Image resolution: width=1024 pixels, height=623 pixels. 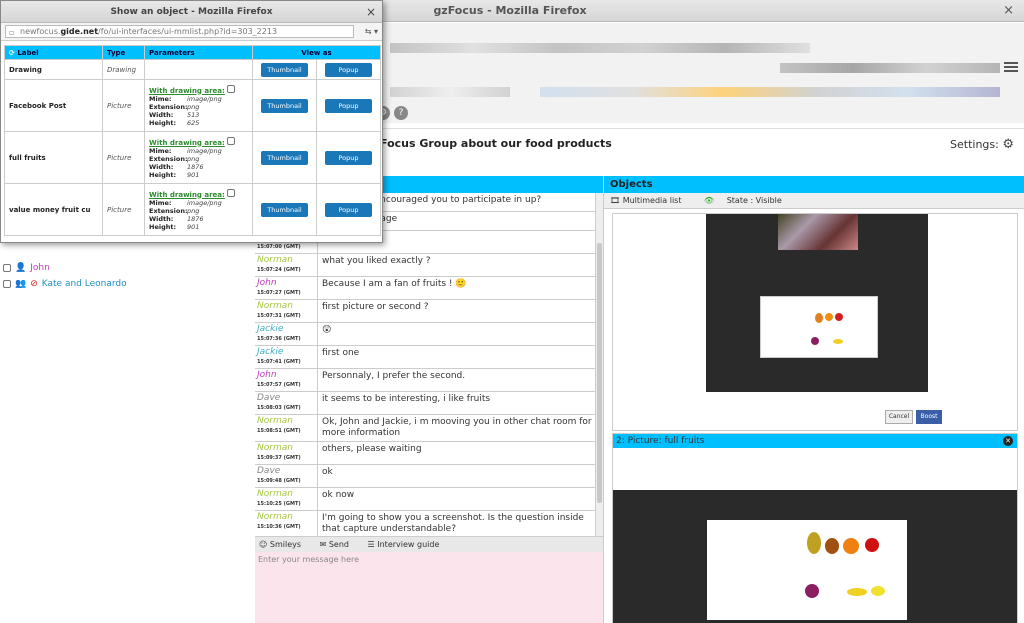 I want to click on user-row-kate-leonardo: 👥 ⊘ Kate and Leonardo, so click(x=65, y=284).